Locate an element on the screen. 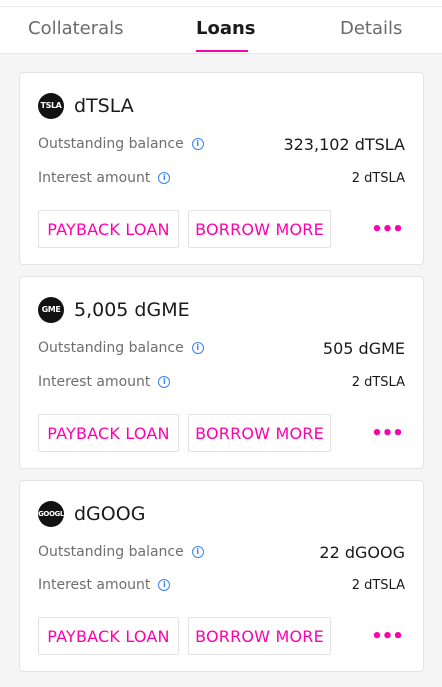 The image size is (442, 687). outstanding-balance-value: 22 dGOOG is located at coordinates (362, 552).